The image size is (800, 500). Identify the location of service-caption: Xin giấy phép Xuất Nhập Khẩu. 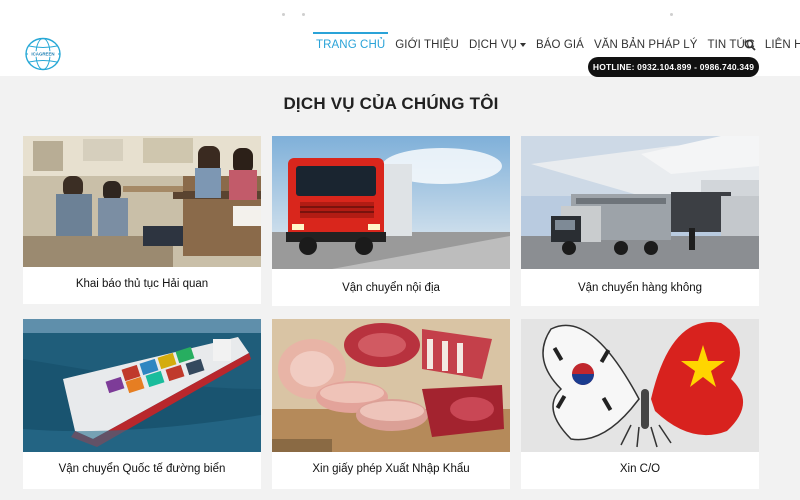
(391, 469).